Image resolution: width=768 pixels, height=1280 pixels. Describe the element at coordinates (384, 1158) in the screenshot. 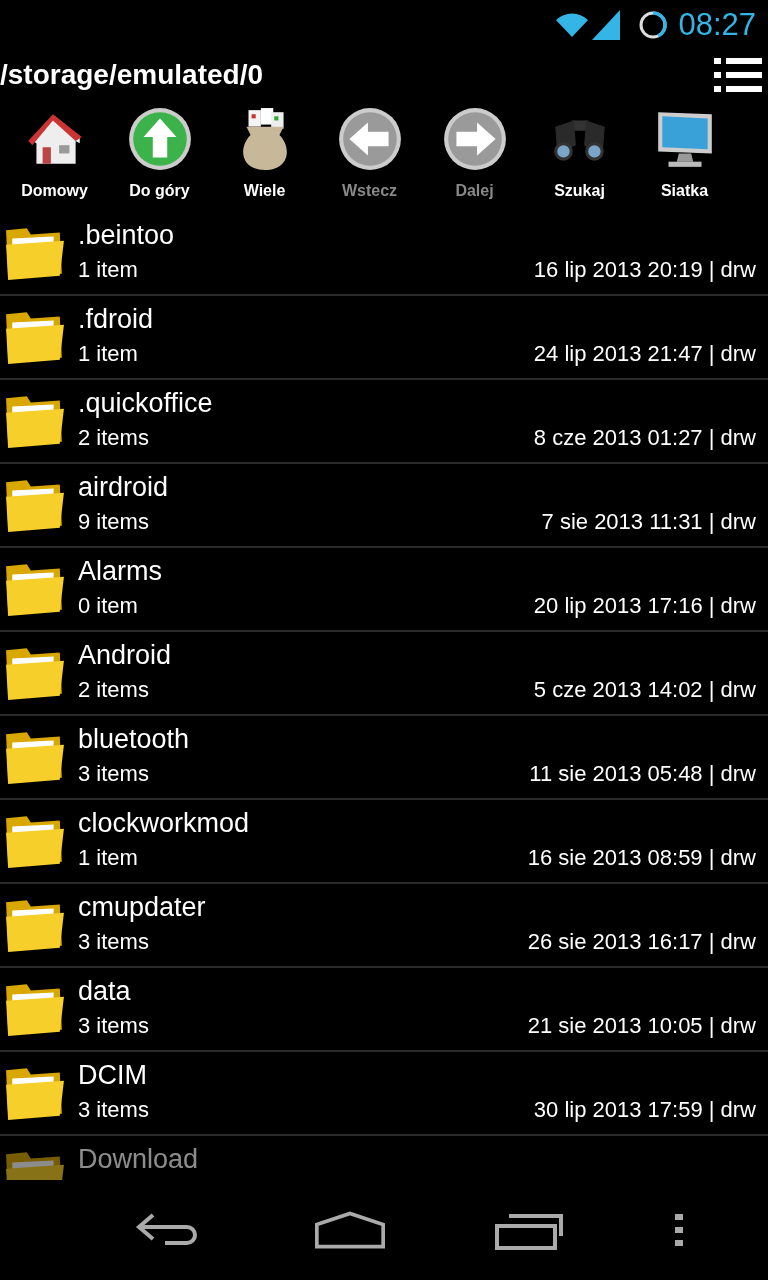

I see `folder-row: Download` at that location.